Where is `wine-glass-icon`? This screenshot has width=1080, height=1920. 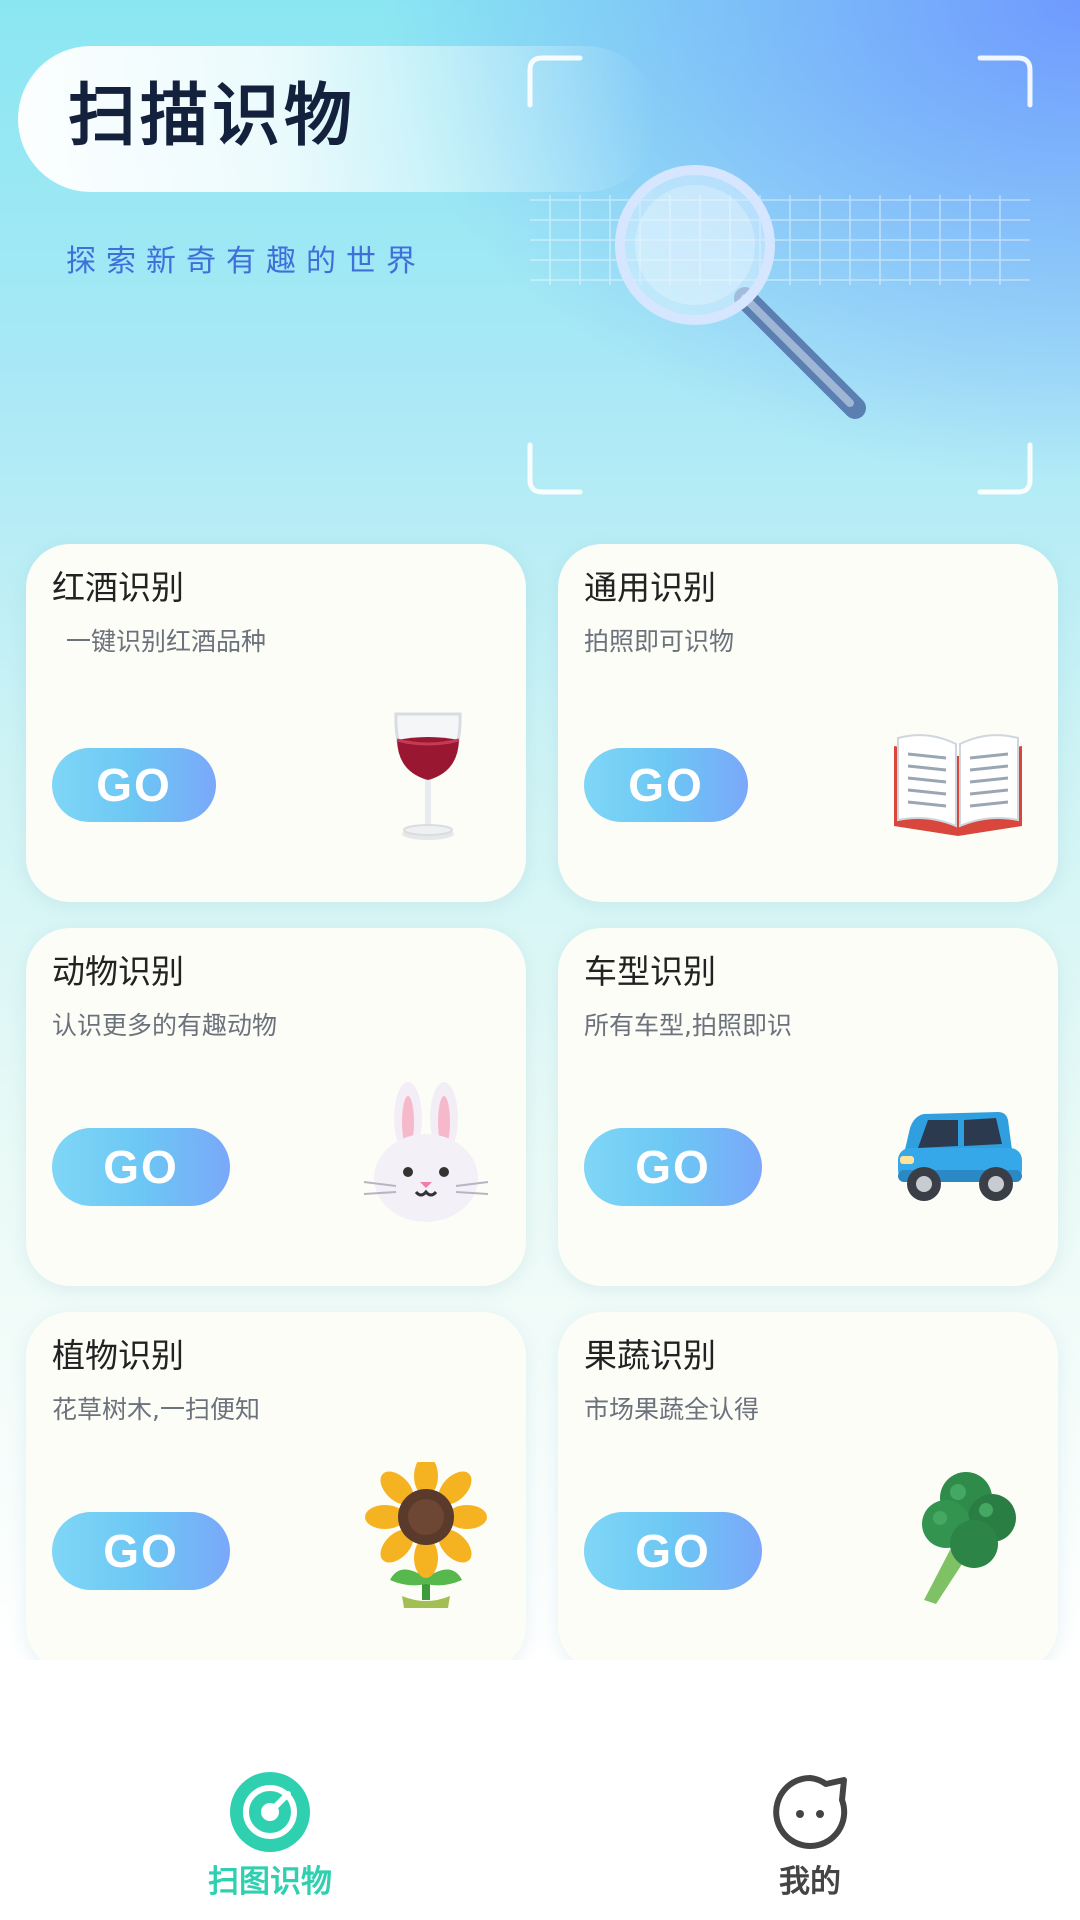 wine-glass-icon is located at coordinates (428, 776).